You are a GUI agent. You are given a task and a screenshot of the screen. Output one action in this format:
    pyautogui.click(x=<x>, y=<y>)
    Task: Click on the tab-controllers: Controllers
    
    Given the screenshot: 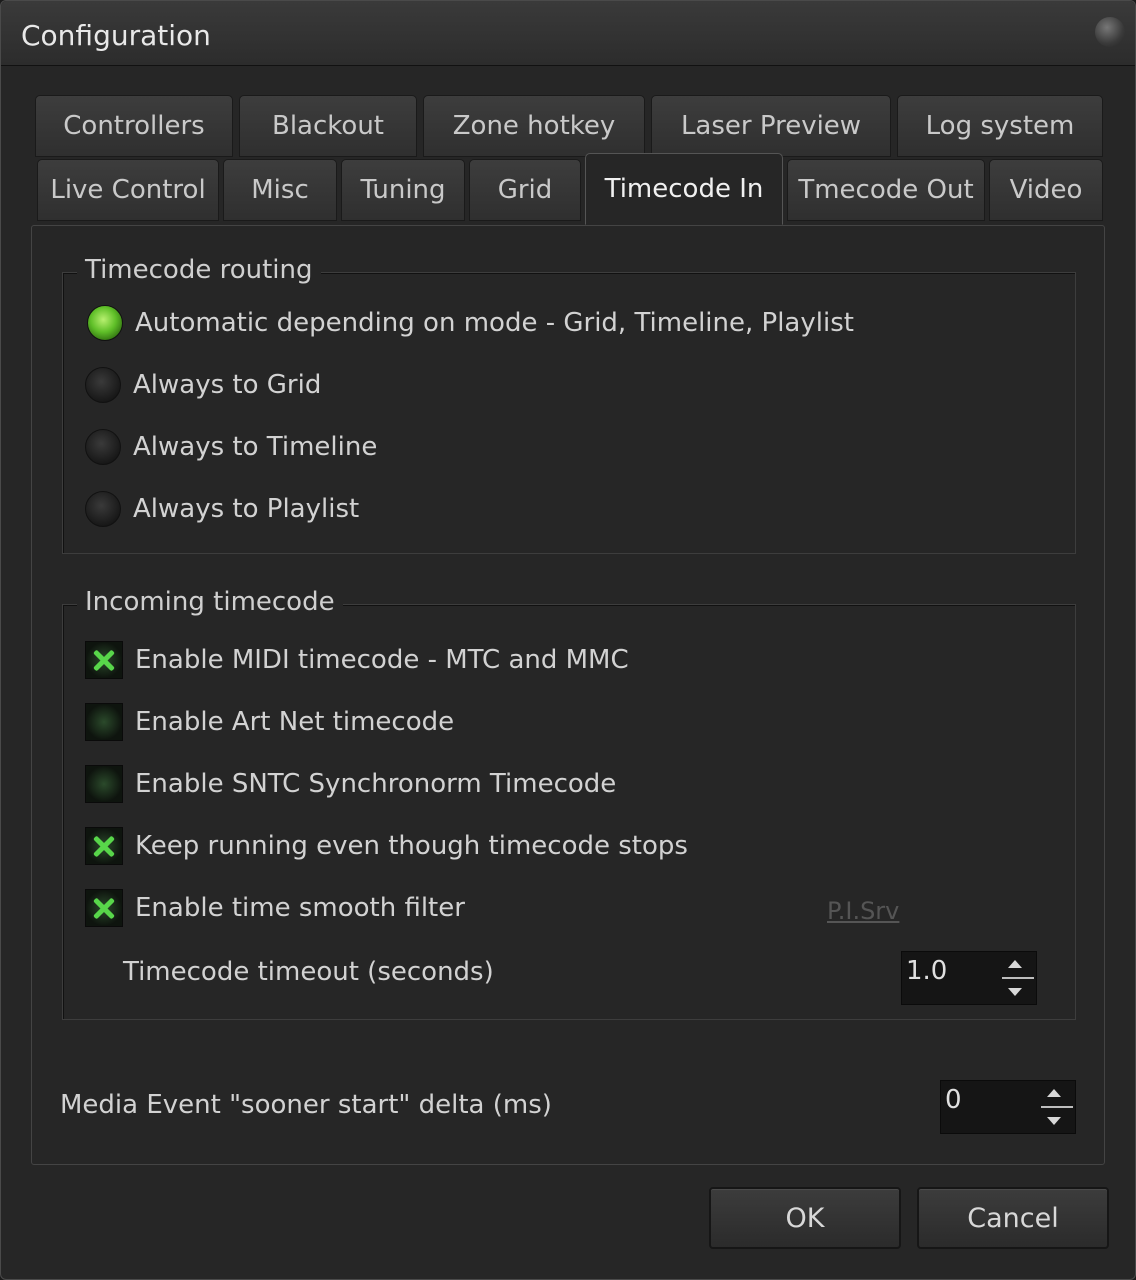 What is the action you would take?
    pyautogui.click(x=134, y=126)
    